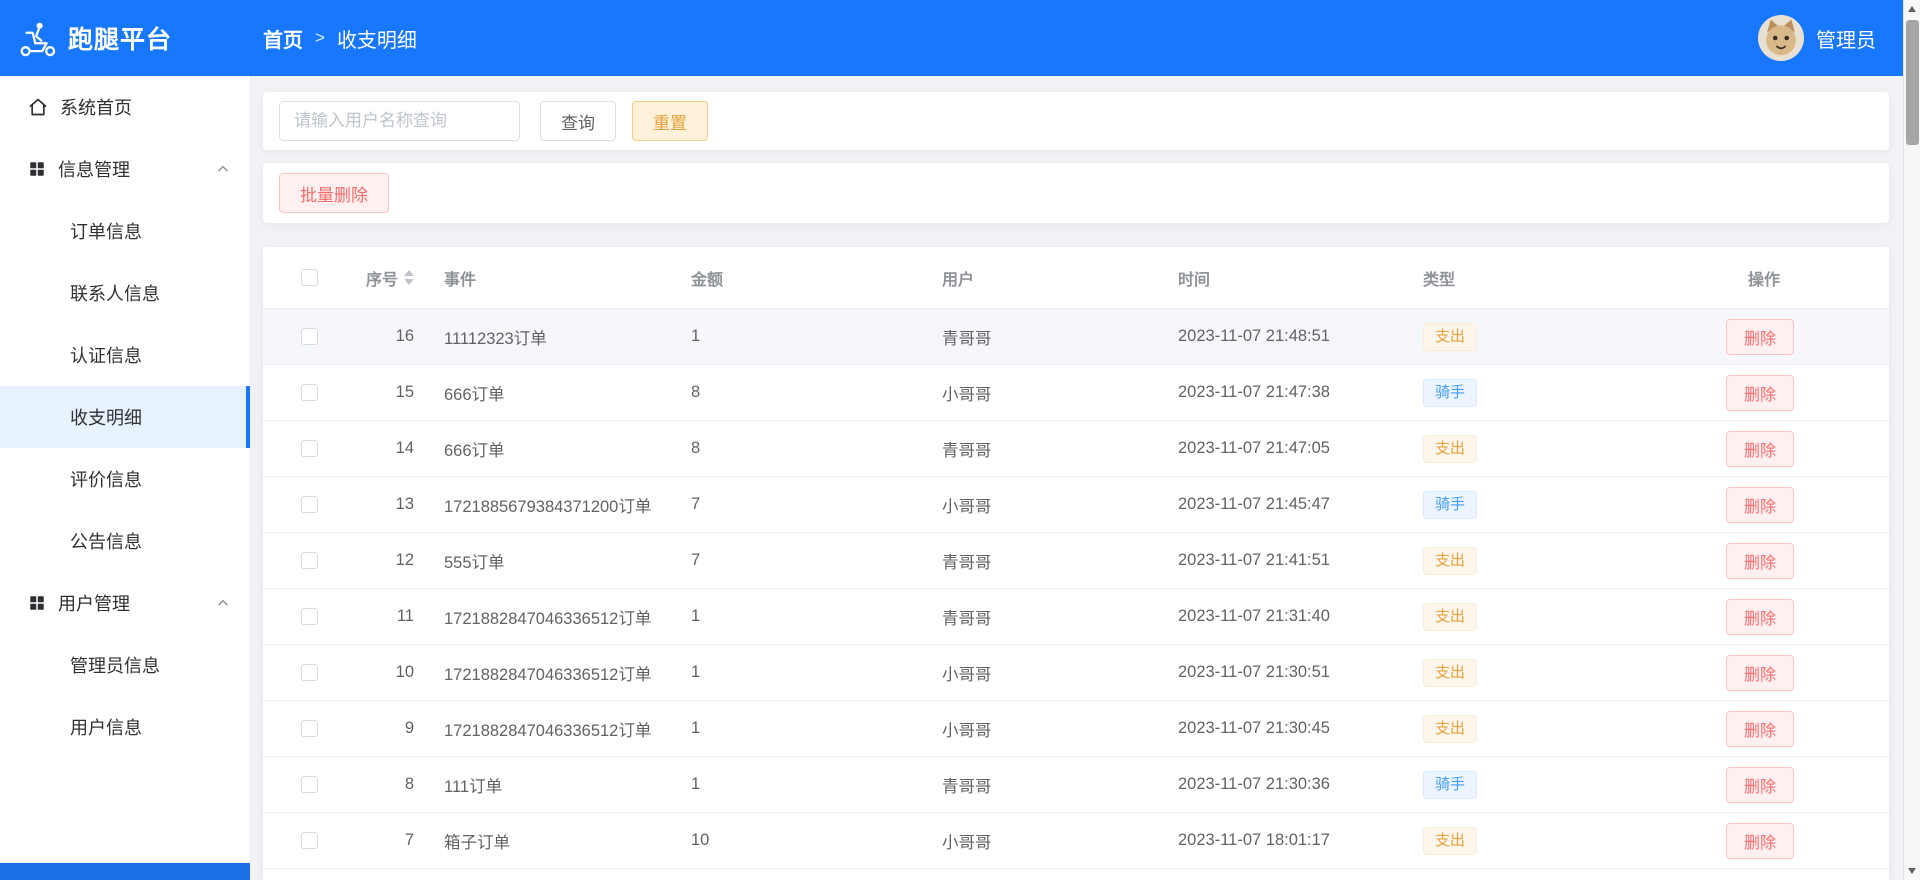  I want to click on scrollbar-up-arrow-icon, so click(1912, 9).